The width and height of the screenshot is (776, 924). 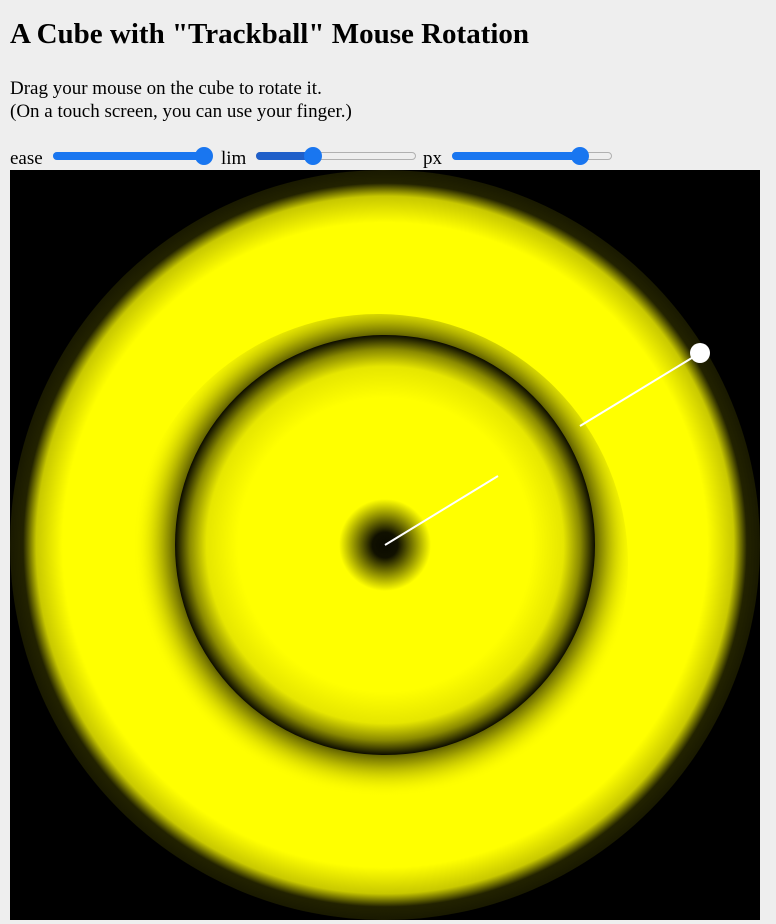 What do you see at coordinates (270, 34) in the screenshot?
I see `page-title: A Cube with "Trackball" Mouse Rotation` at bounding box center [270, 34].